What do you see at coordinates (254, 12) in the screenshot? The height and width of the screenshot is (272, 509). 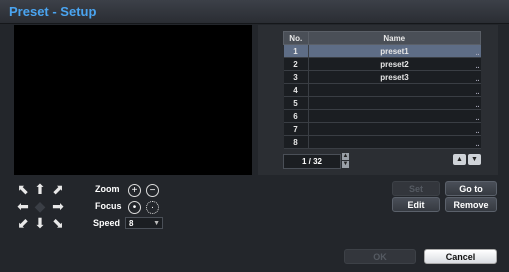 I see `title-bar: Preset - Setup` at bounding box center [254, 12].